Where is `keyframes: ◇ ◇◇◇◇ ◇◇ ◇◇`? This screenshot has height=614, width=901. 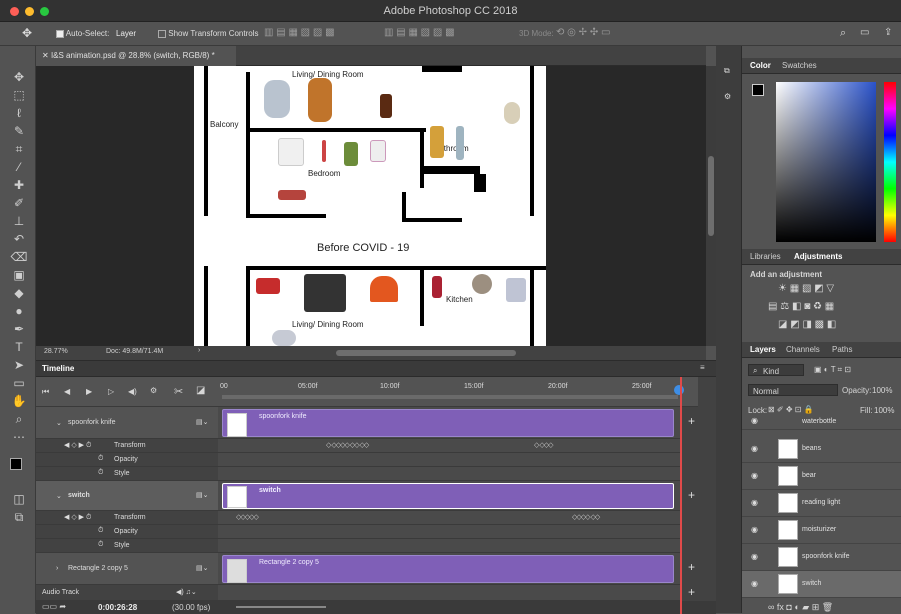 keyframes: ◇ ◇◇◇◇ ◇◇ ◇◇ is located at coordinates (347, 445).